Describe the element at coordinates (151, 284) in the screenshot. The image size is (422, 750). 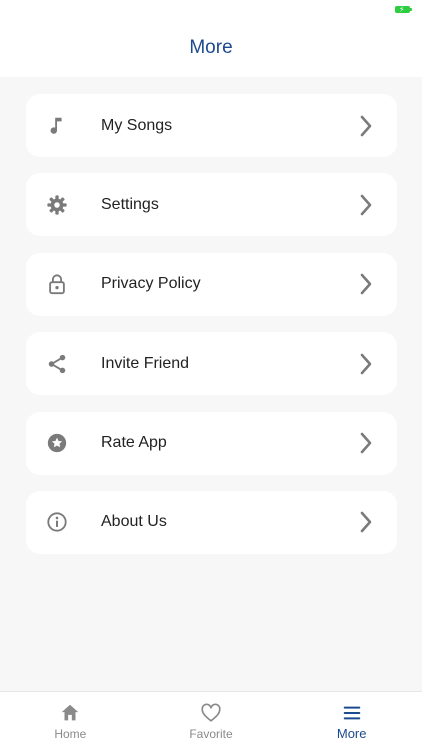
I see `menu-item-label: Privacy Policy` at that location.